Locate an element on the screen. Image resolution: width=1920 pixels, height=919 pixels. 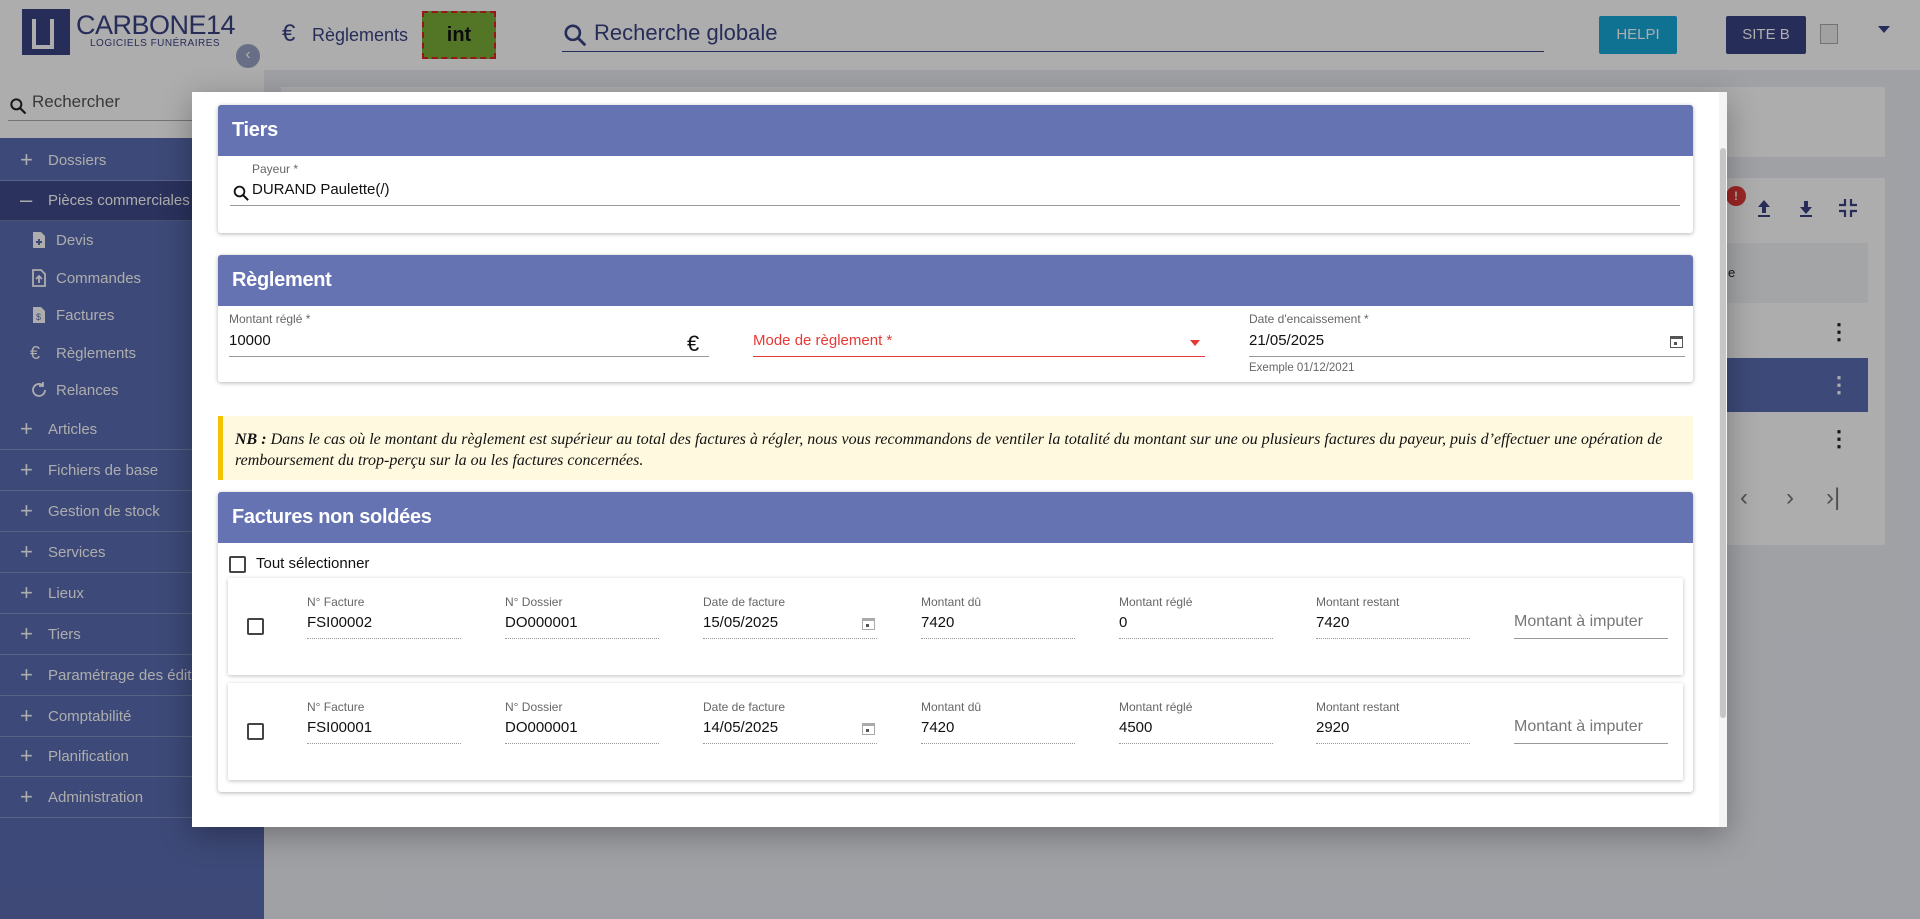
euro-icon: € is located at coordinates (693, 343).